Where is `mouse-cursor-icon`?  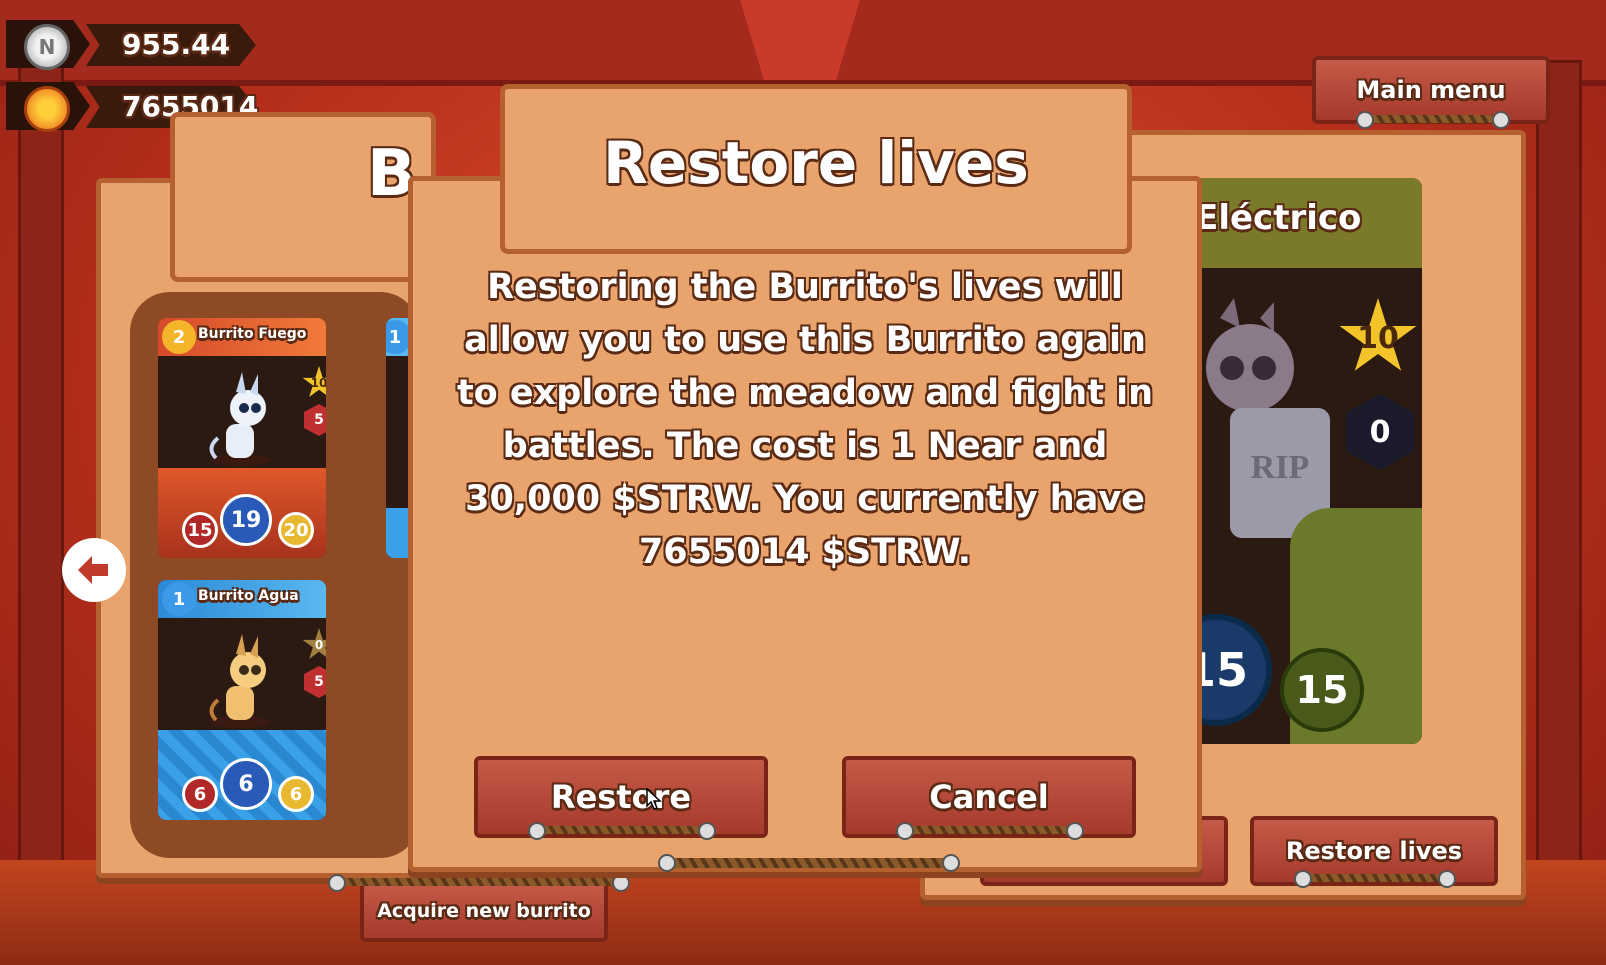 mouse-cursor-icon is located at coordinates (654, 799).